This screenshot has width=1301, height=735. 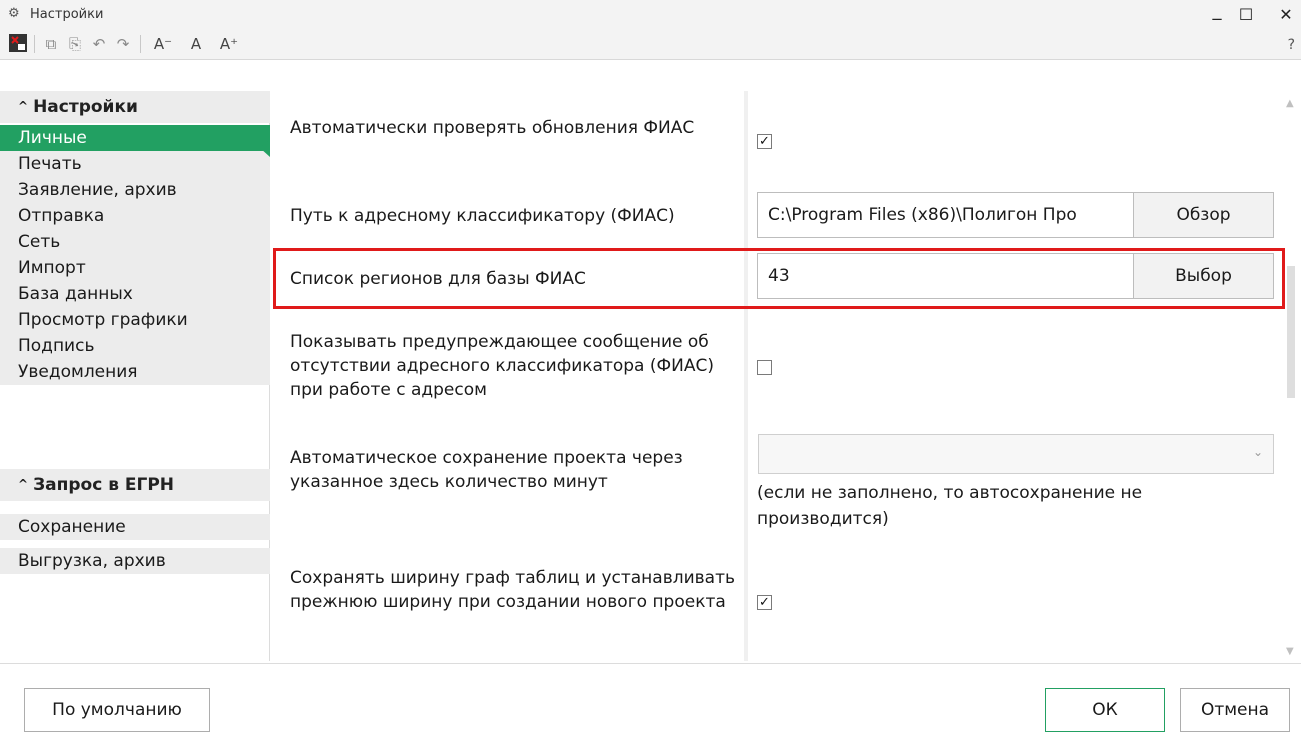 I want to click on defaults-button: По умолчанию, so click(x=117, y=710).